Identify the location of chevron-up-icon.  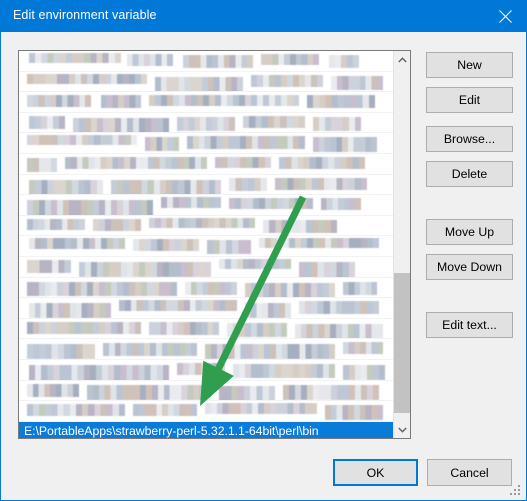
(402, 59).